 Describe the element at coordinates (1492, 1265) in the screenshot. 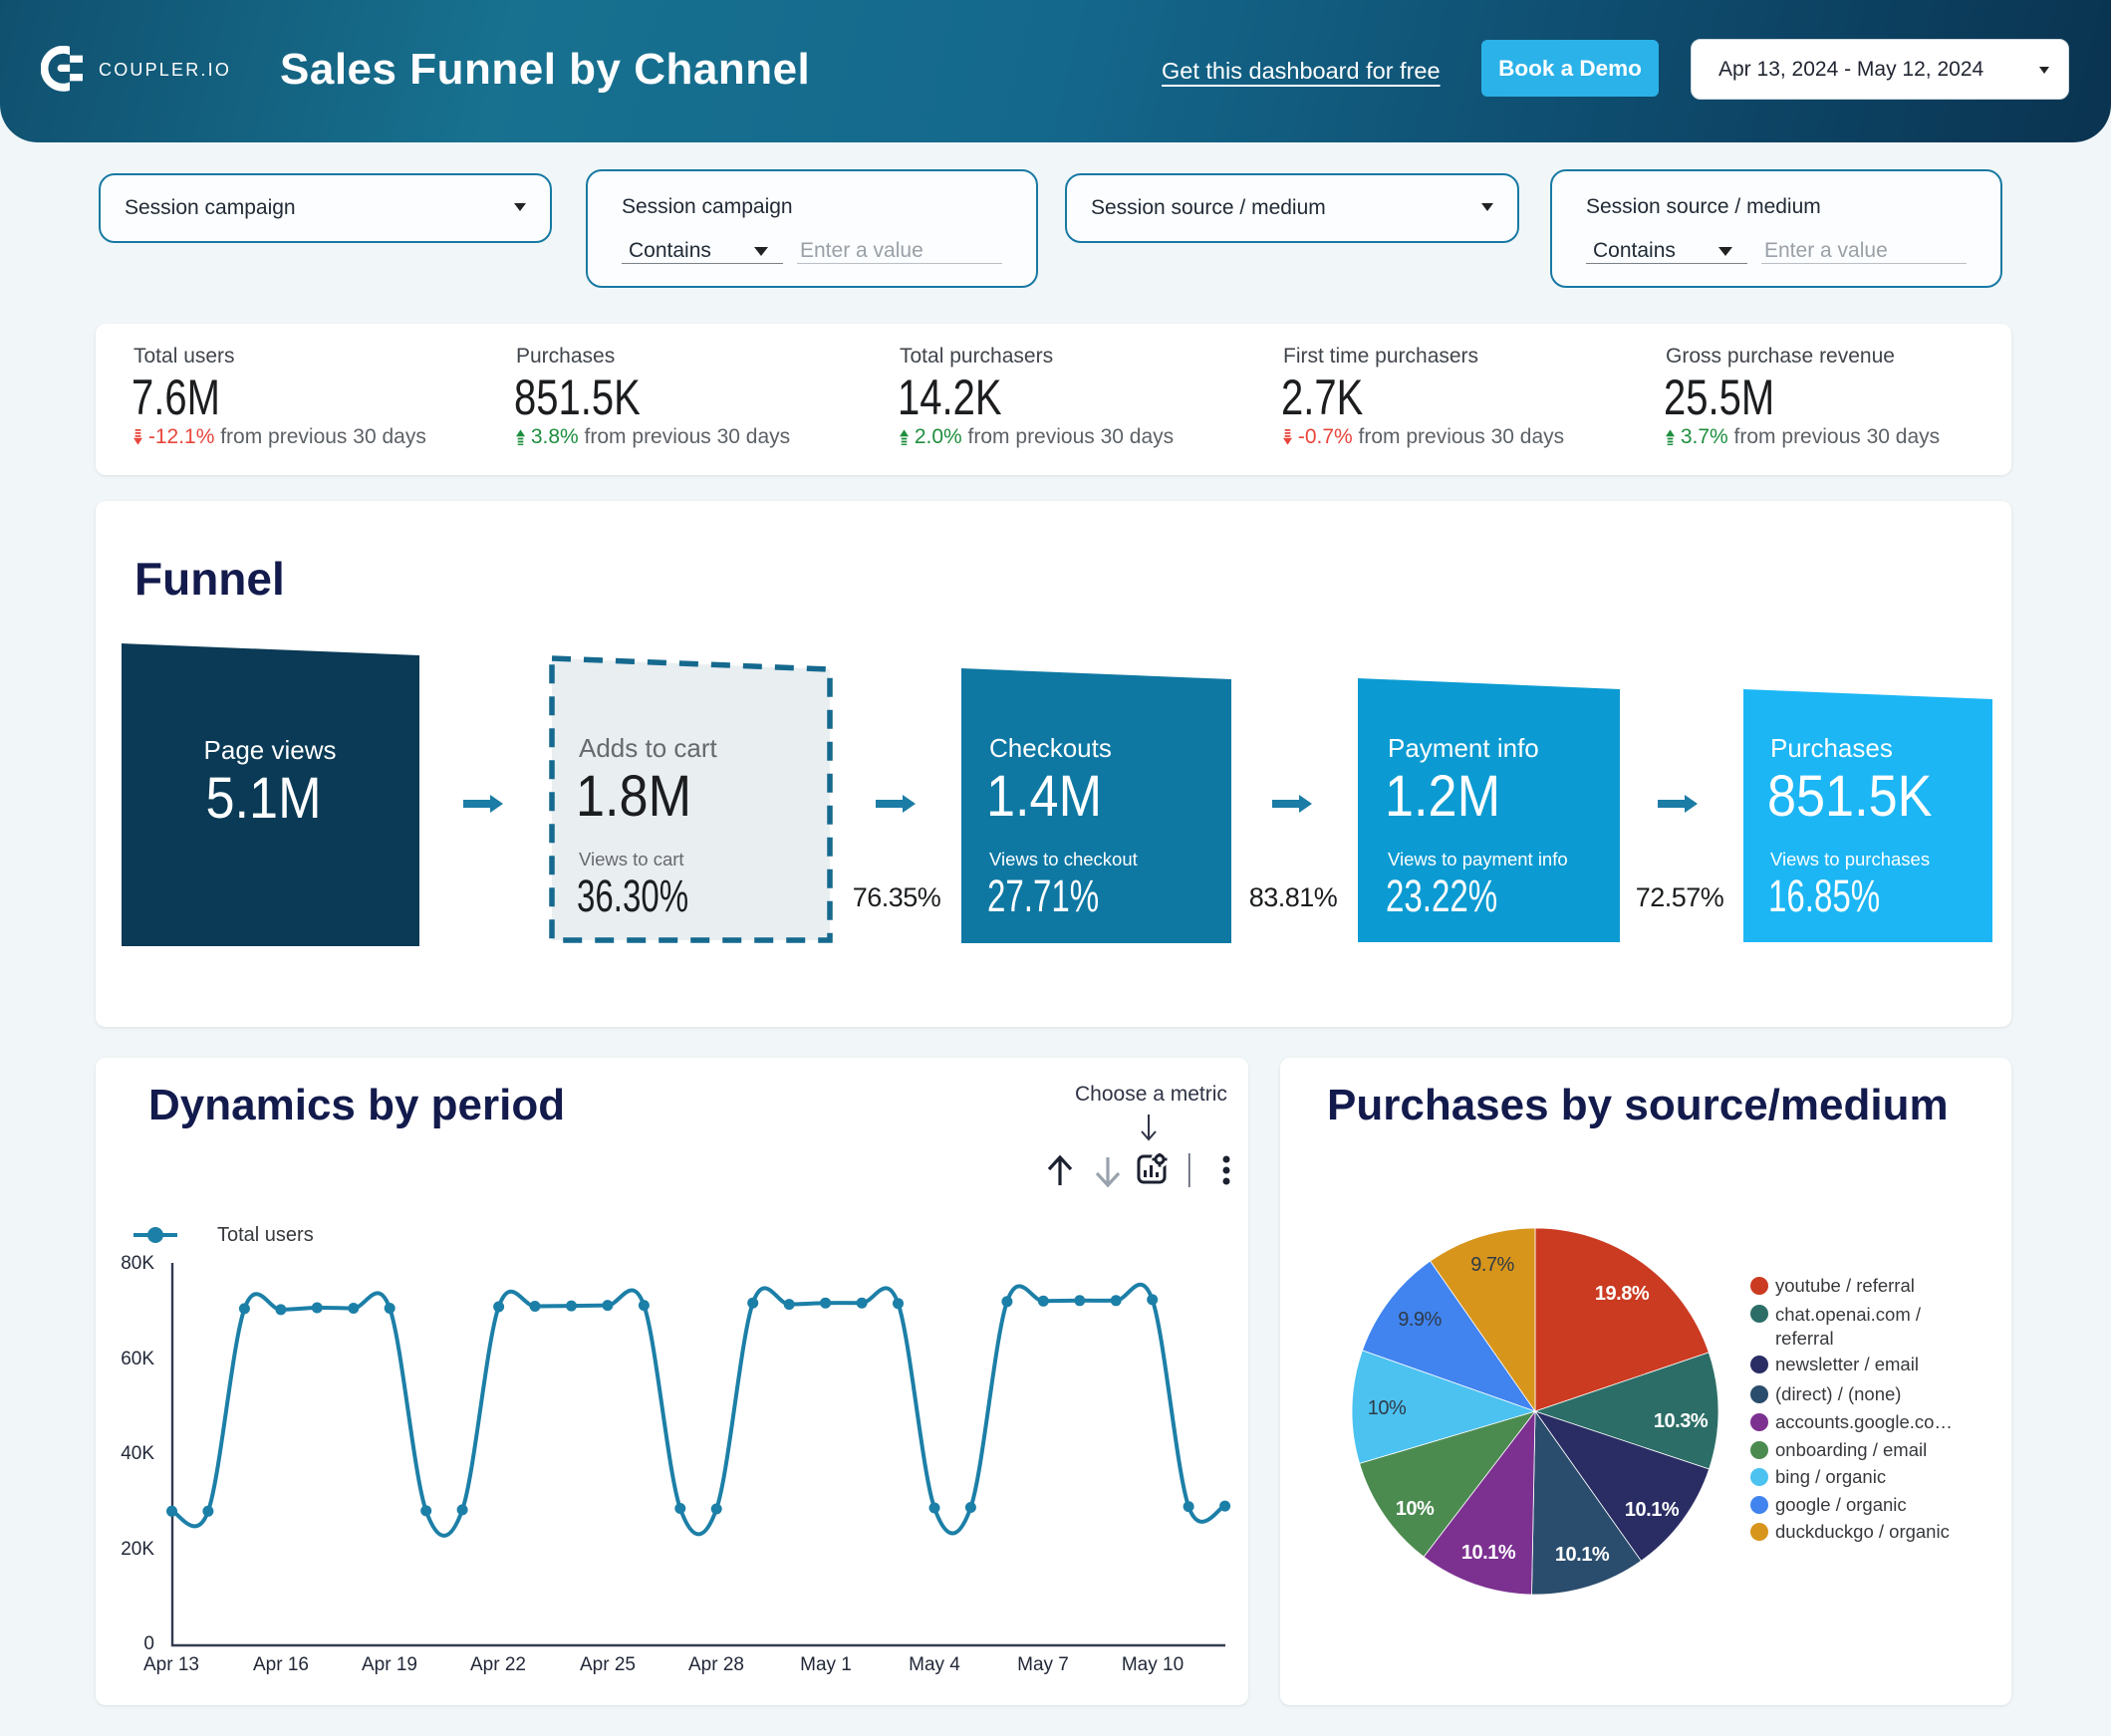

I see `svg-text: 9.7%` at that location.